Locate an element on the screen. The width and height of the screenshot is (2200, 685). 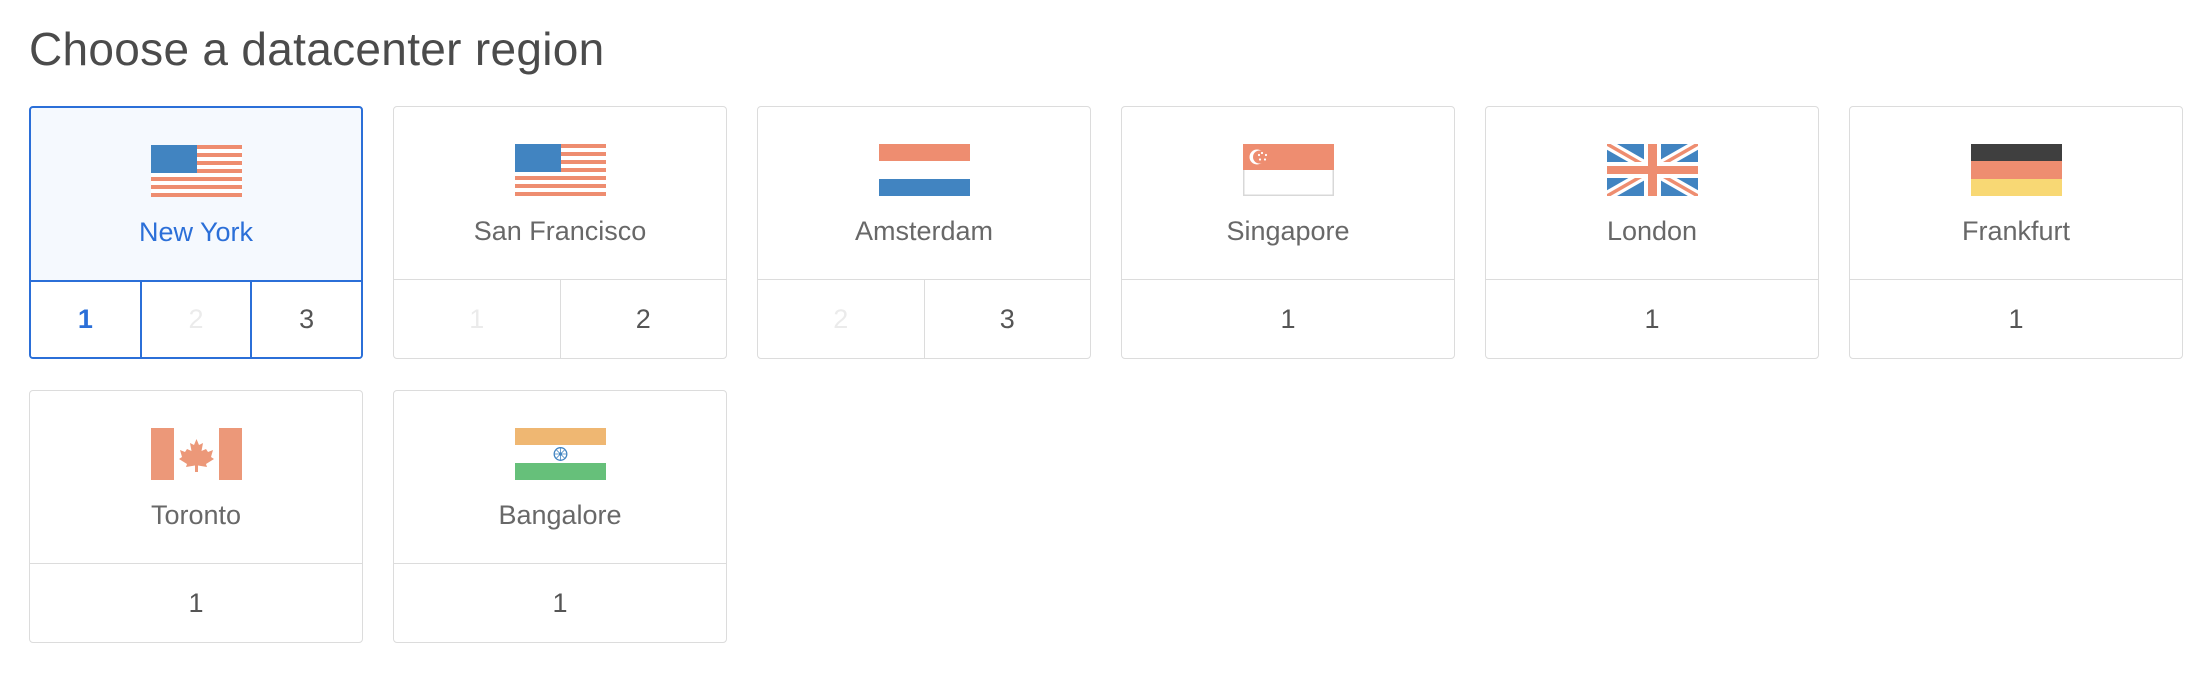
datacenter-option-singapore-1: 1 is located at coordinates (1288, 319).